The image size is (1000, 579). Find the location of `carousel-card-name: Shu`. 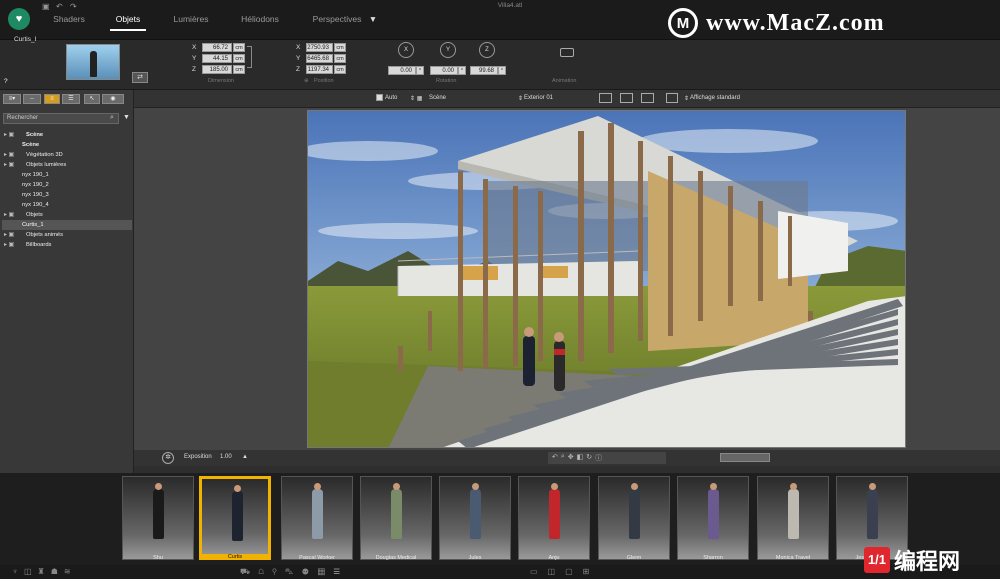

carousel-card-name: Shu is located at coordinates (158, 558).